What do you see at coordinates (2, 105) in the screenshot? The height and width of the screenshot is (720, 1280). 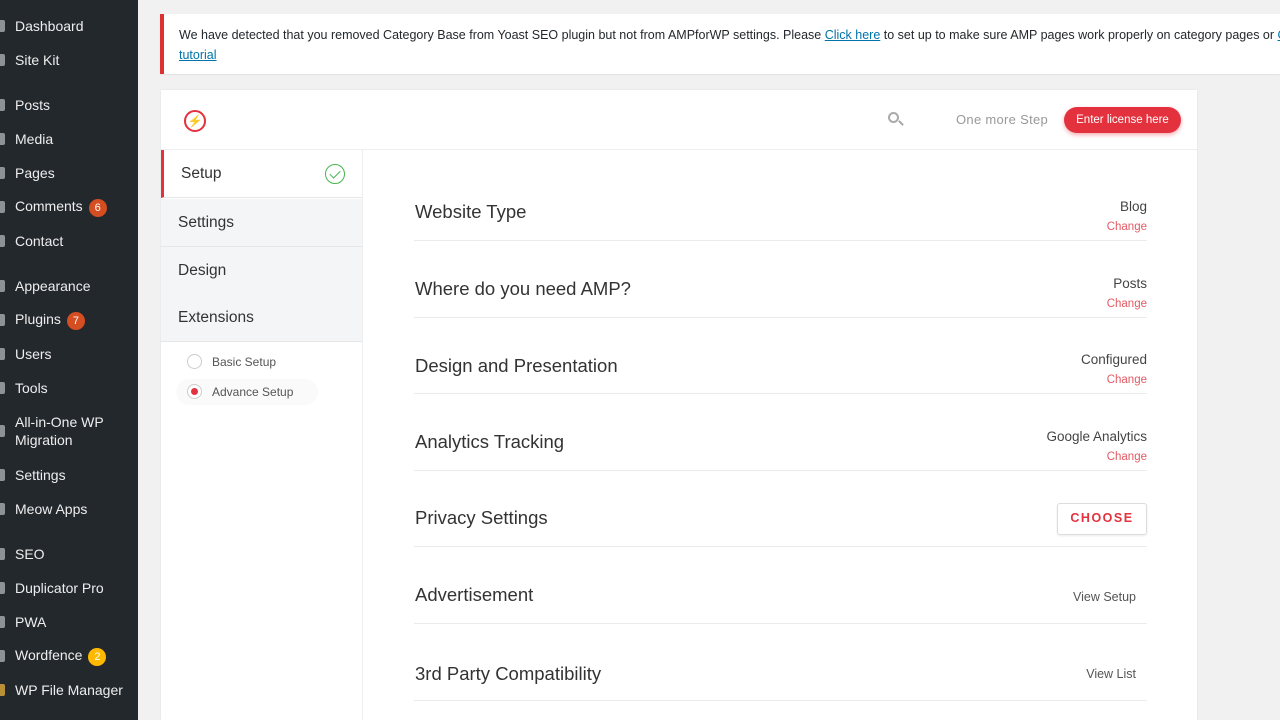 I see `posts-icon` at bounding box center [2, 105].